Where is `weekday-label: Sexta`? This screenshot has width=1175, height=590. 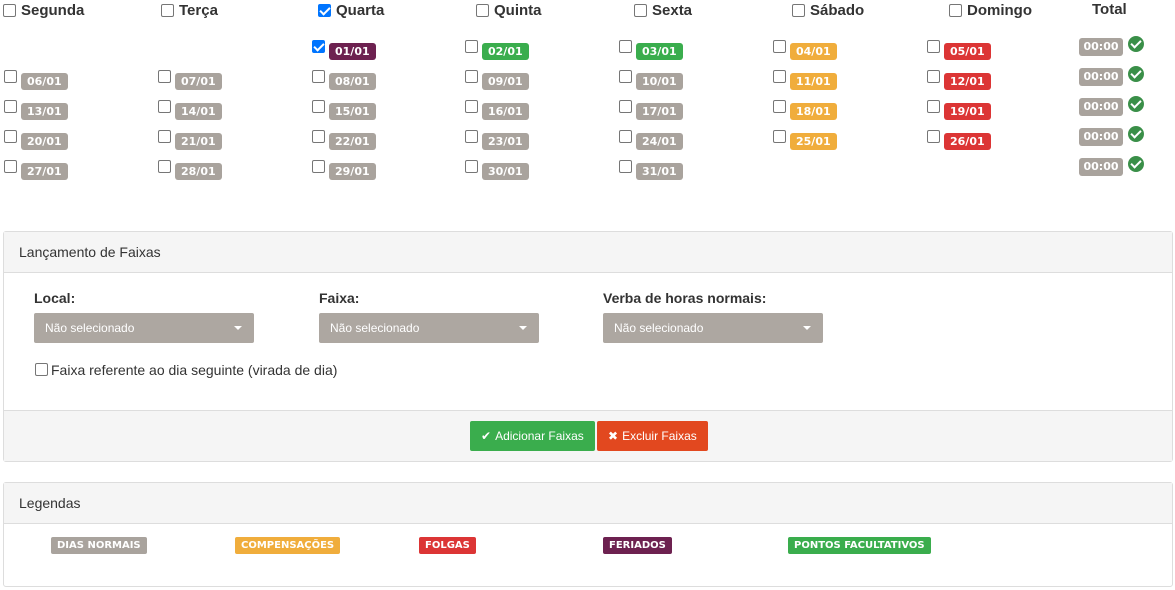
weekday-label: Sexta is located at coordinates (672, 10).